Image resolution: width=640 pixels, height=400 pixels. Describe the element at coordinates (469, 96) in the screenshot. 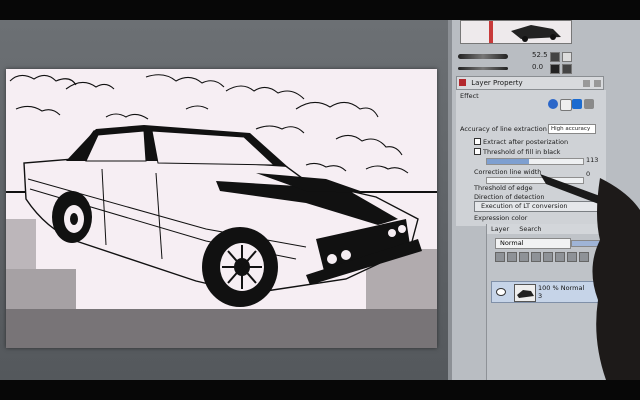

I see `effect-label: Effect` at that location.